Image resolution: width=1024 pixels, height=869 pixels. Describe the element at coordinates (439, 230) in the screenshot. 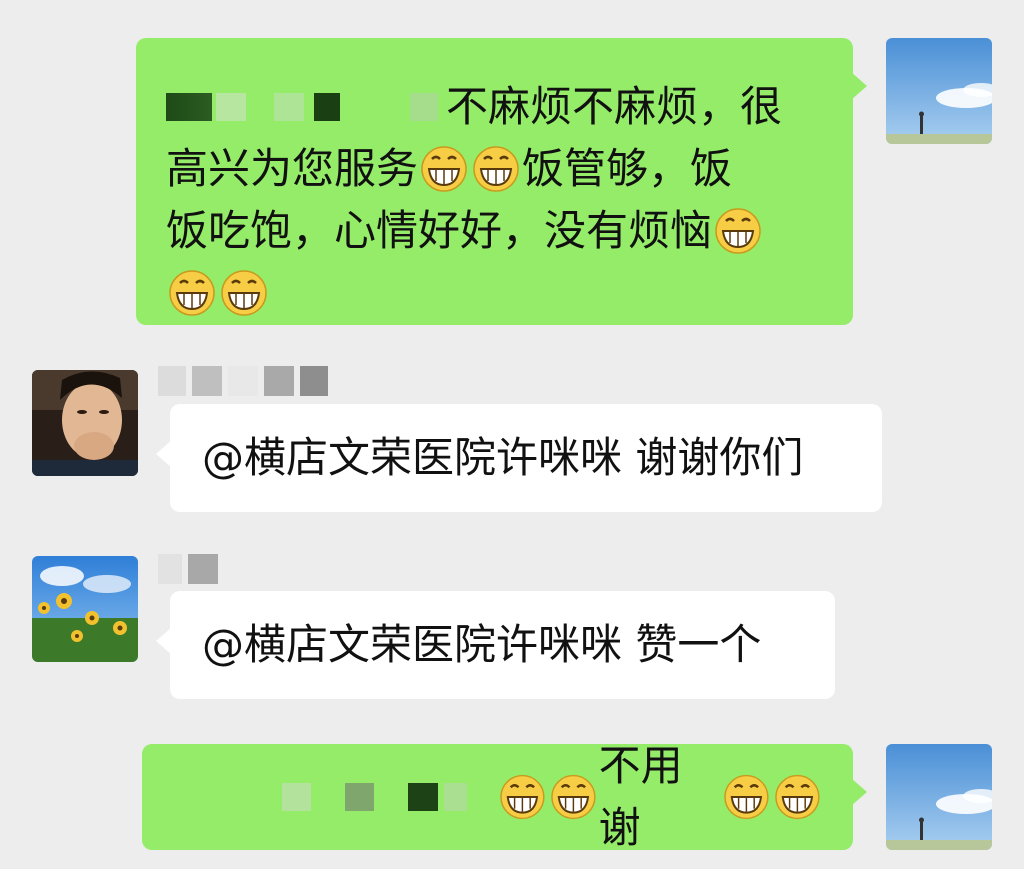

I see `message-text: 饭吃饱，心情好好，没有烦恼` at that location.